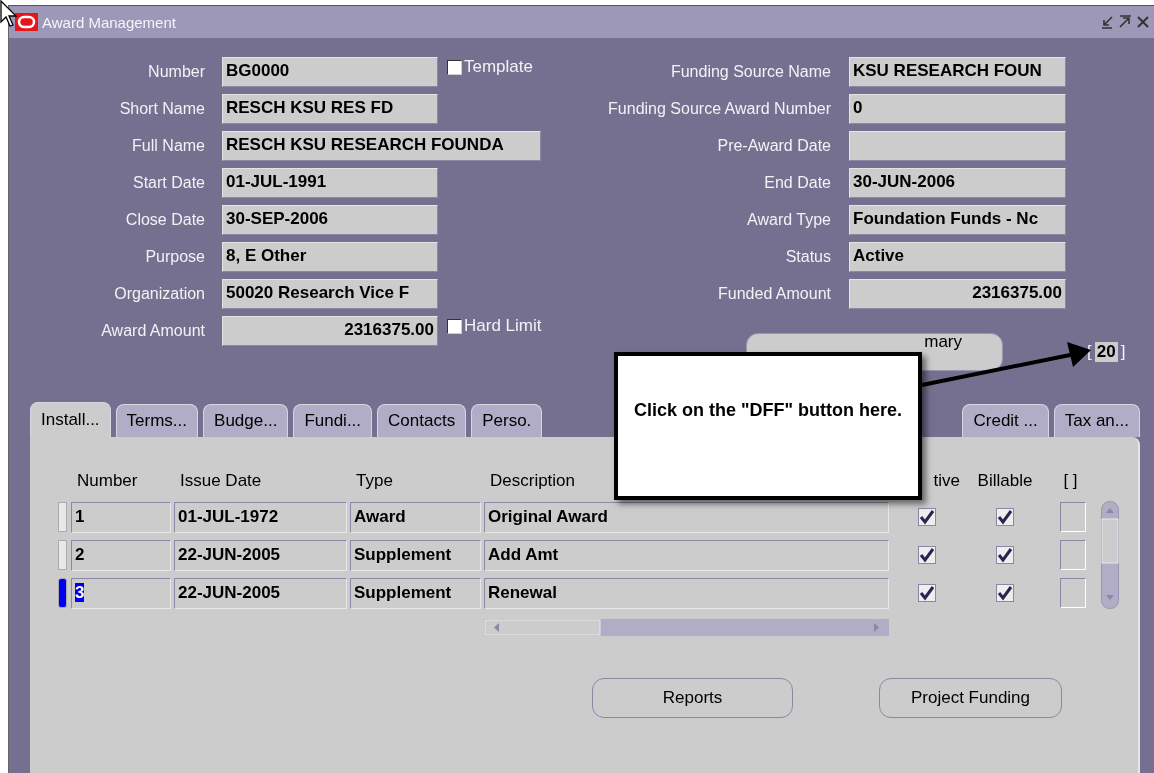  I want to click on input-field: KSU RESEARCH FOUN, so click(957, 72).